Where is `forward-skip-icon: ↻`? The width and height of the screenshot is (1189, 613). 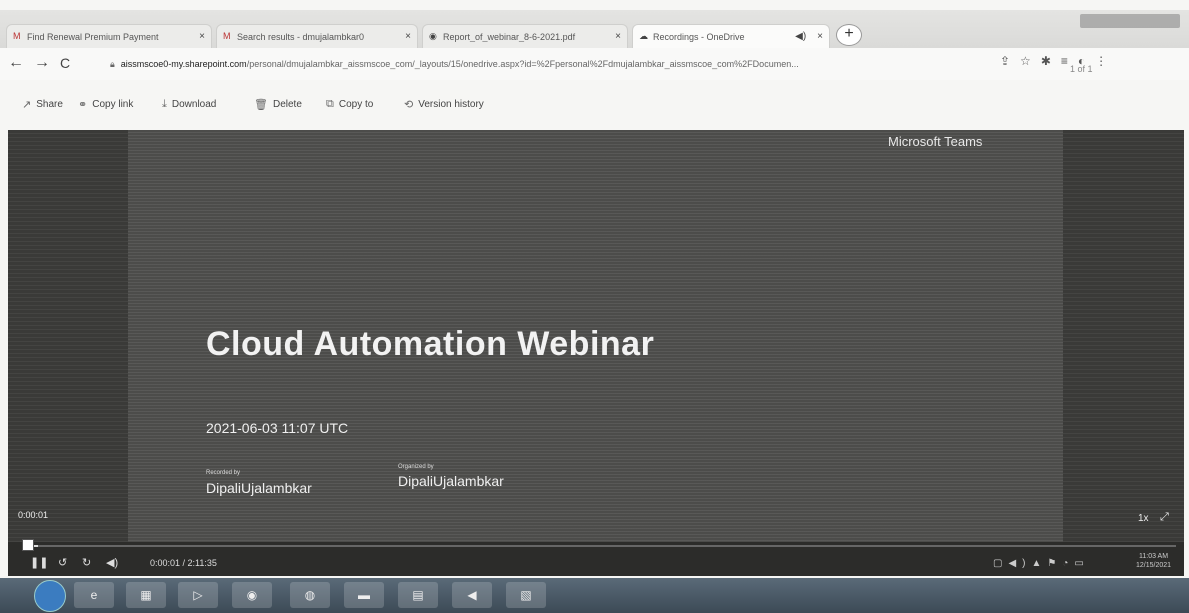
forward-skip-icon: ↻ is located at coordinates (86, 562).